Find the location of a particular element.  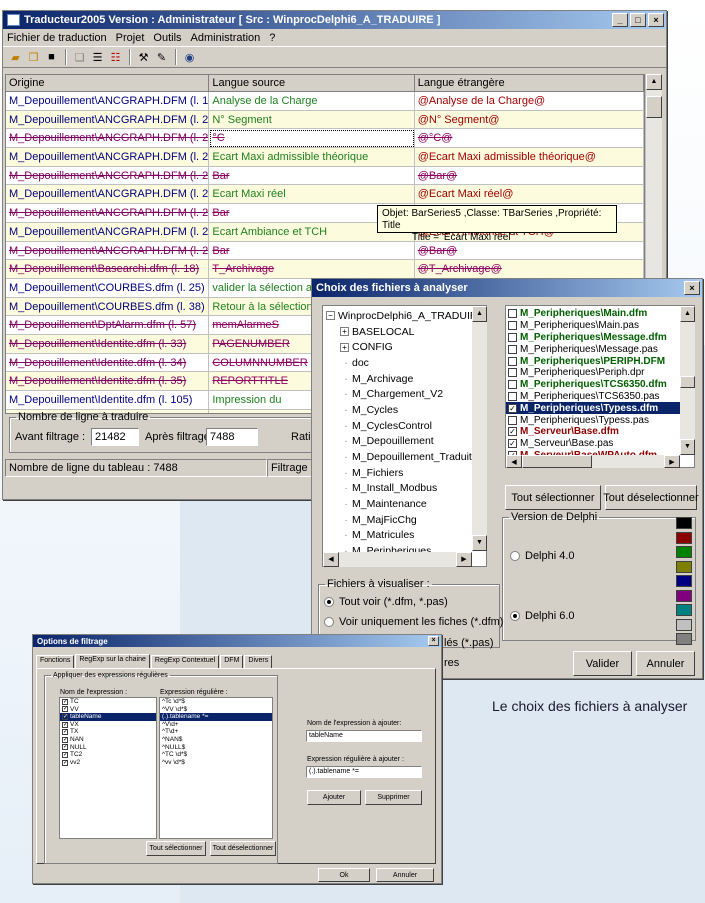

tree-item: · M_Maintenance is located at coordinates (406, 504).